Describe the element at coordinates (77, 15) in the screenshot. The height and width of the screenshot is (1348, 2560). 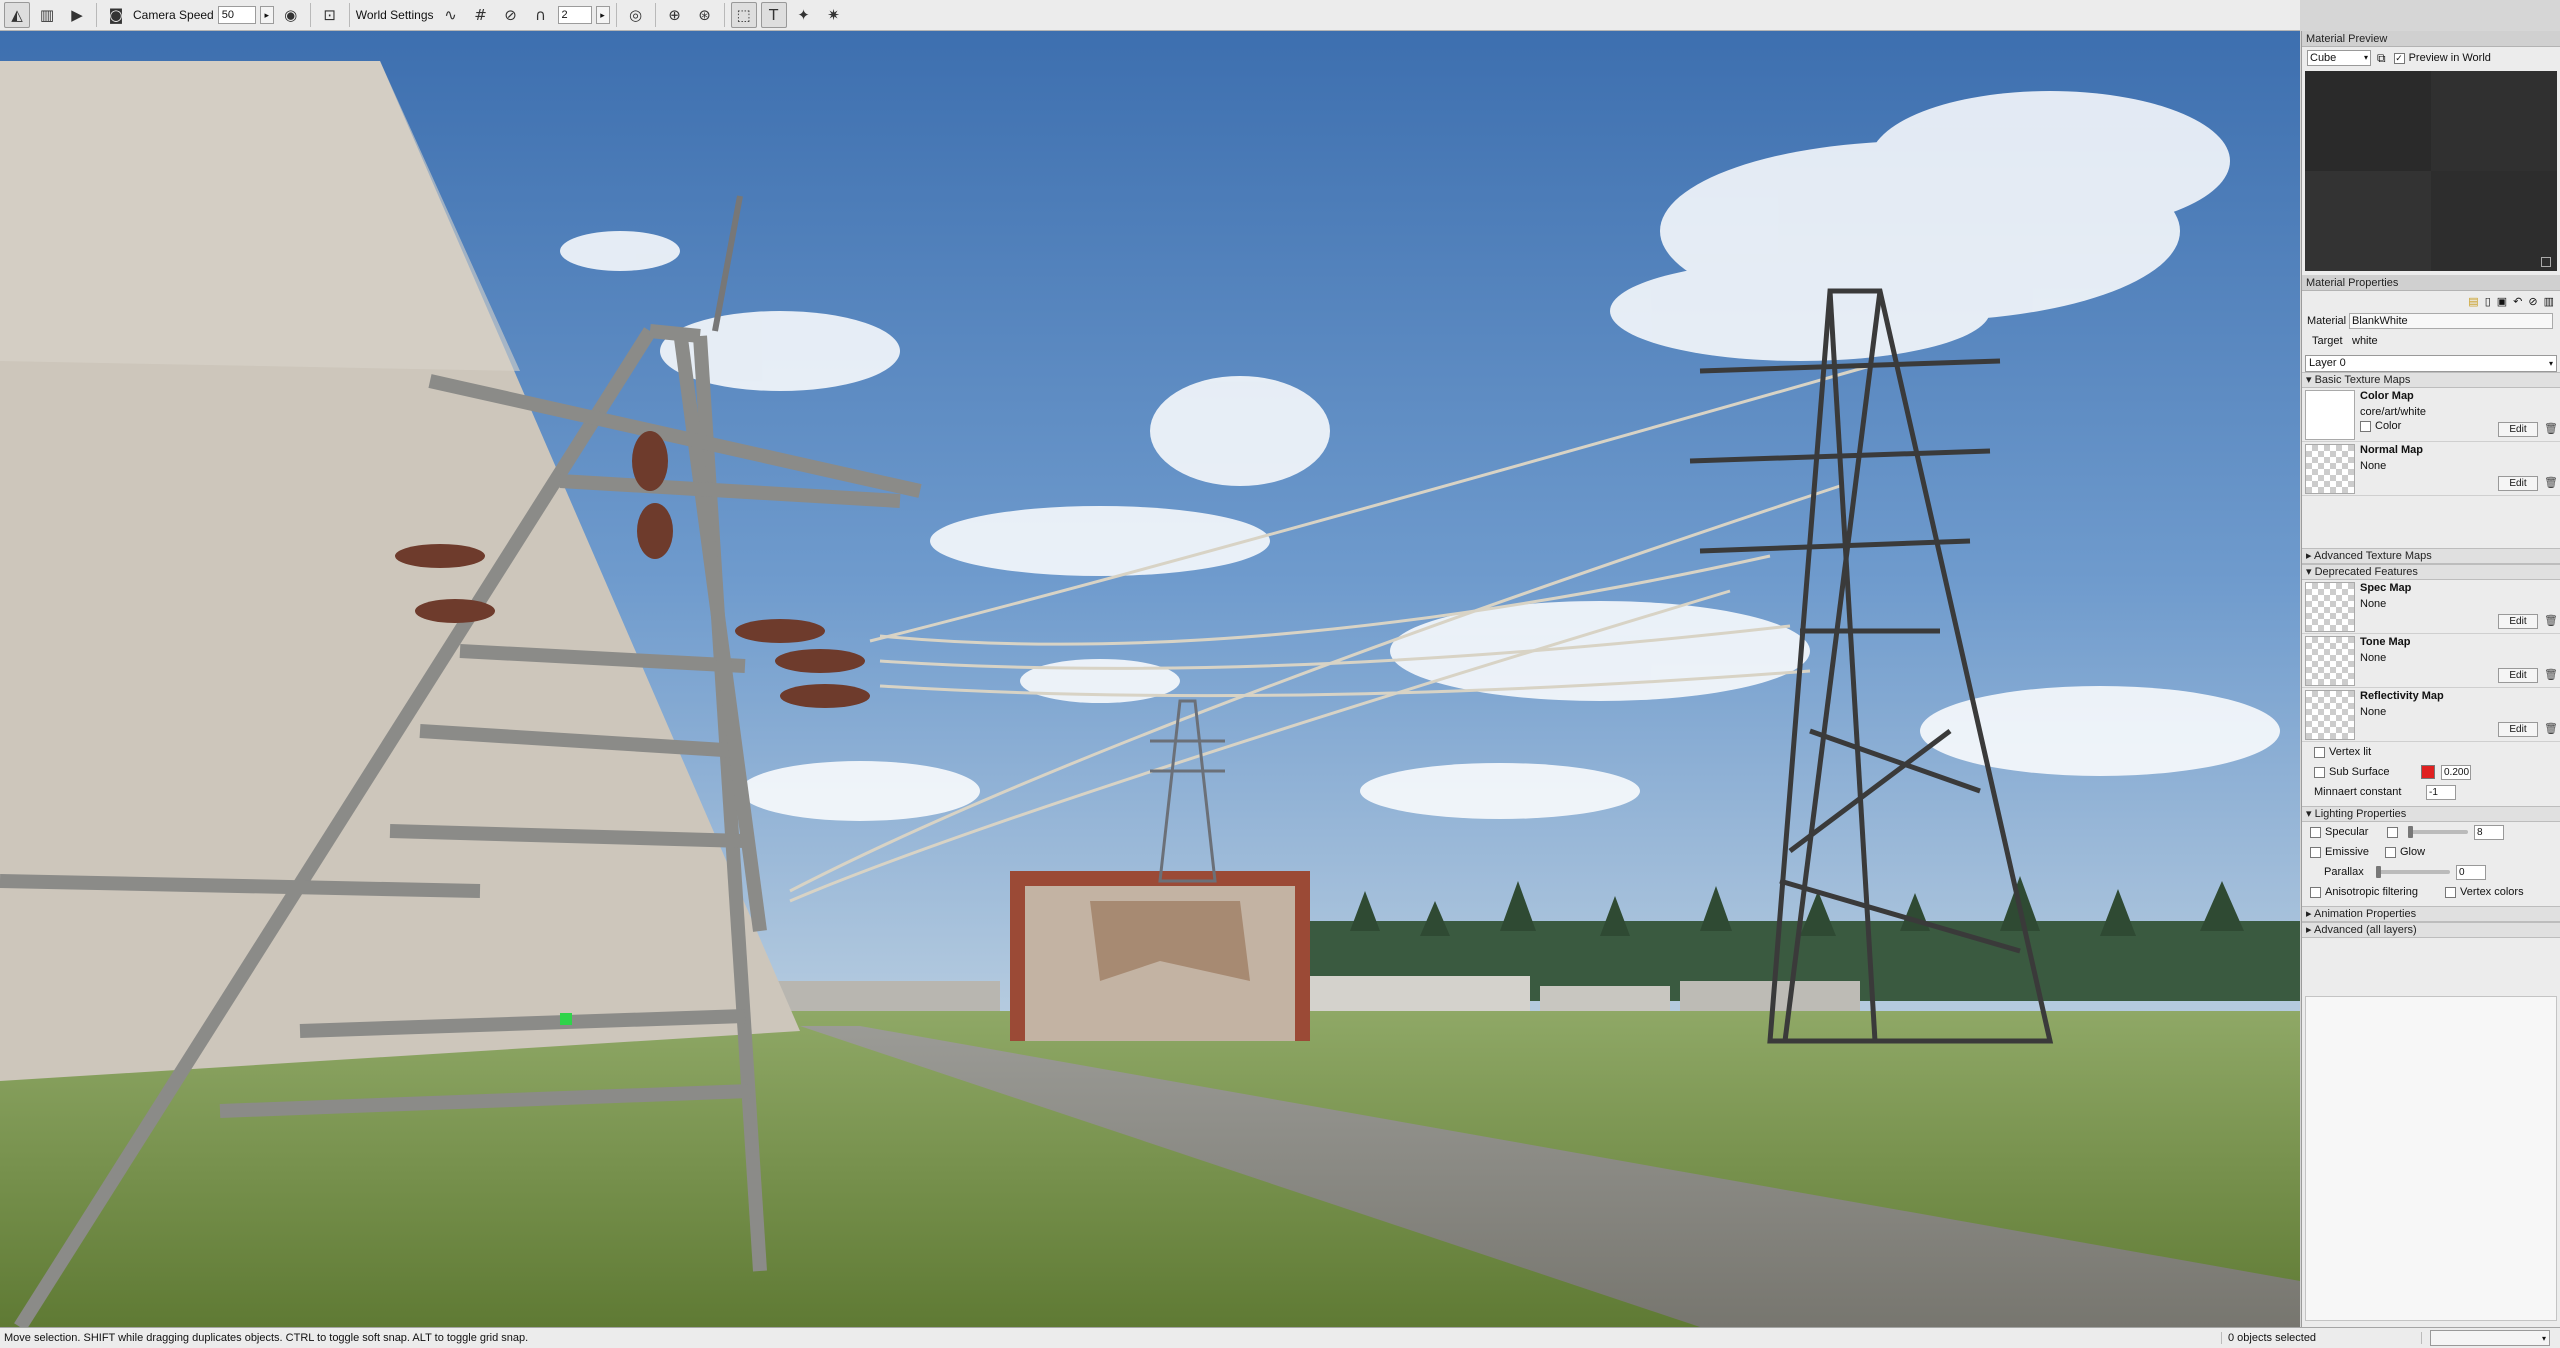
I see `play-game-icon: ▶` at that location.